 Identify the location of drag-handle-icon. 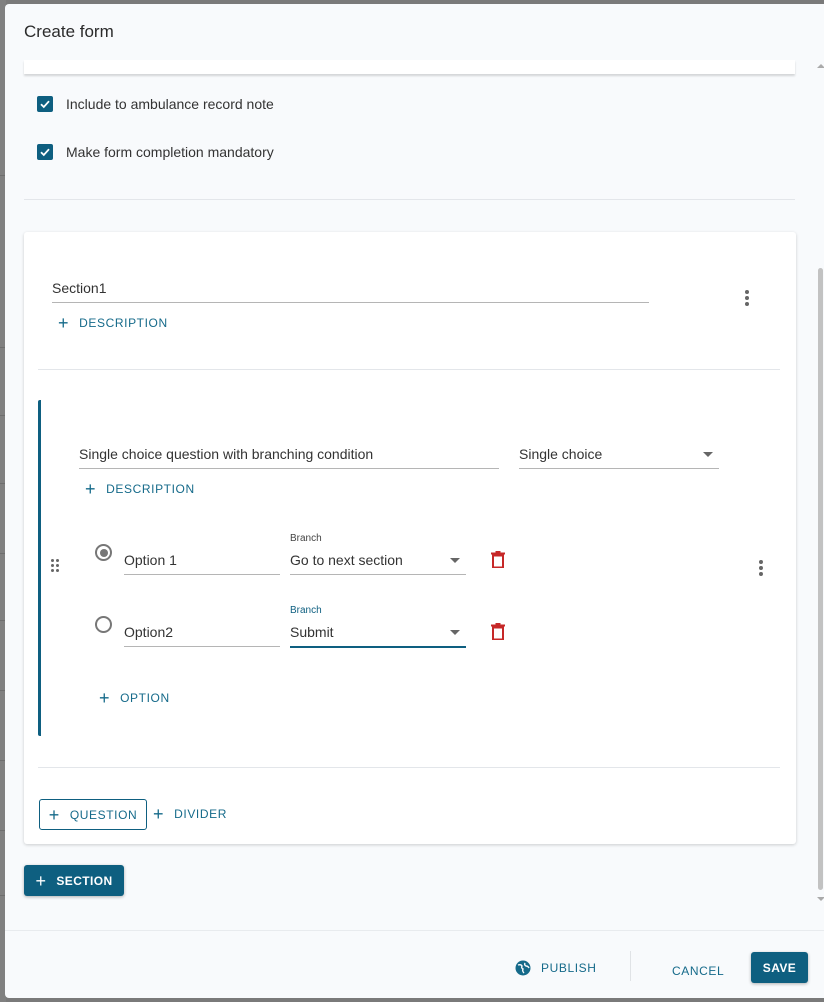
(55, 565).